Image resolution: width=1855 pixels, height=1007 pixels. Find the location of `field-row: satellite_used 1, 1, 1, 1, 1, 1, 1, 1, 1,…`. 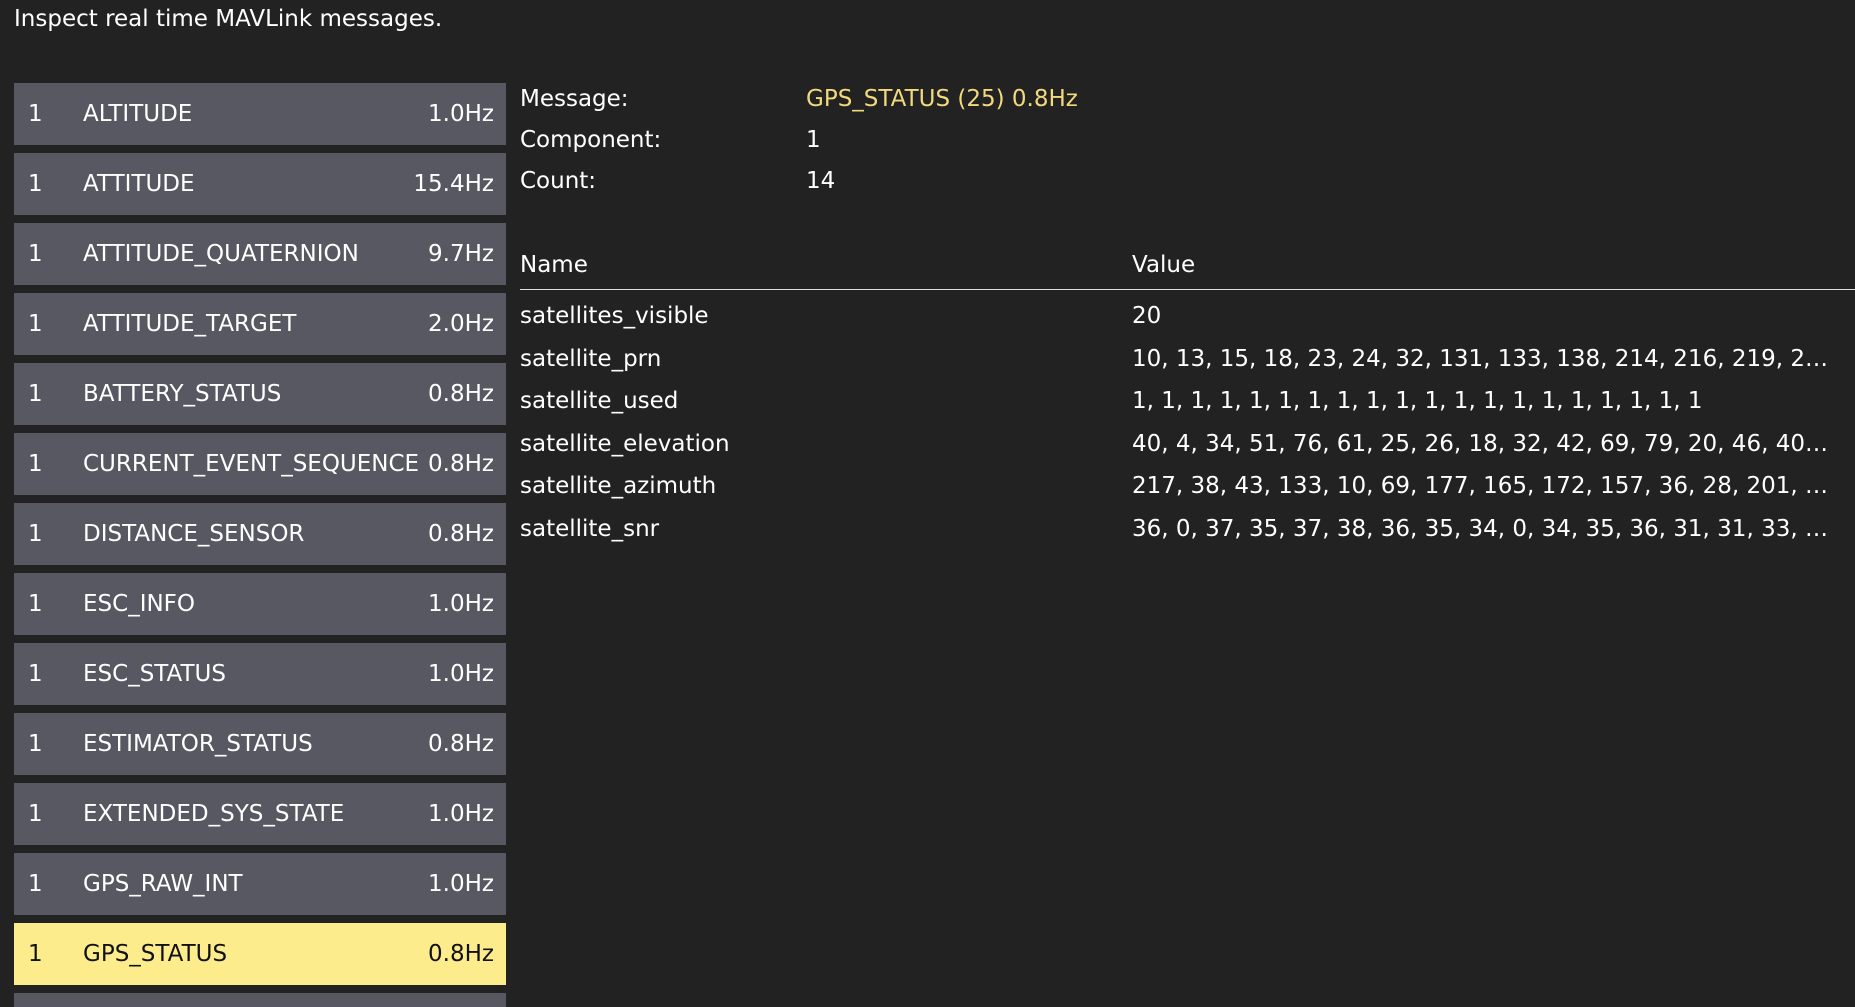

field-row: satellite_used 1, 1, 1, 1, 1, 1, 1, 1, 1,… is located at coordinates (1187, 406).